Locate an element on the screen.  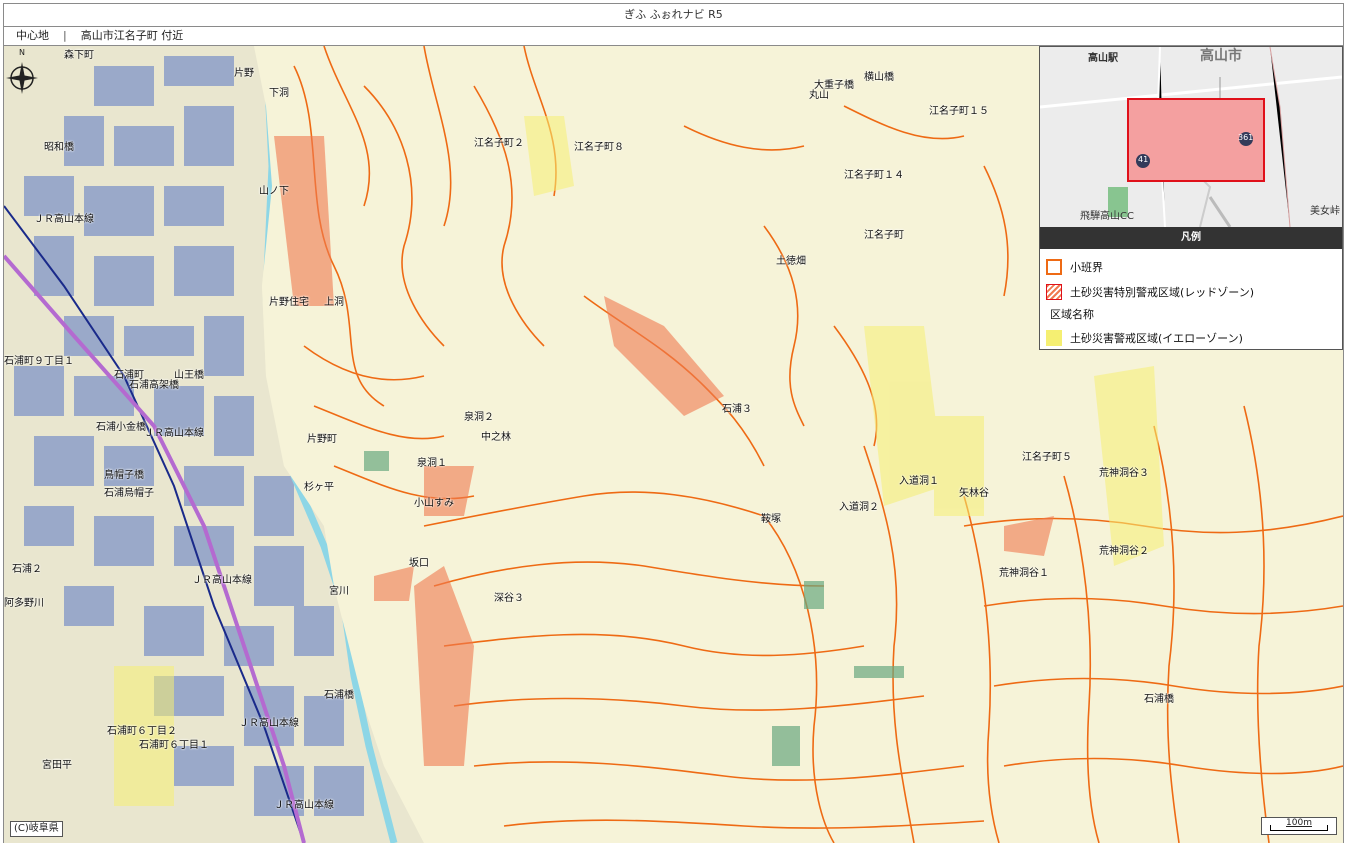
map-place-label: 宮川 is located at coordinates (339, 591).